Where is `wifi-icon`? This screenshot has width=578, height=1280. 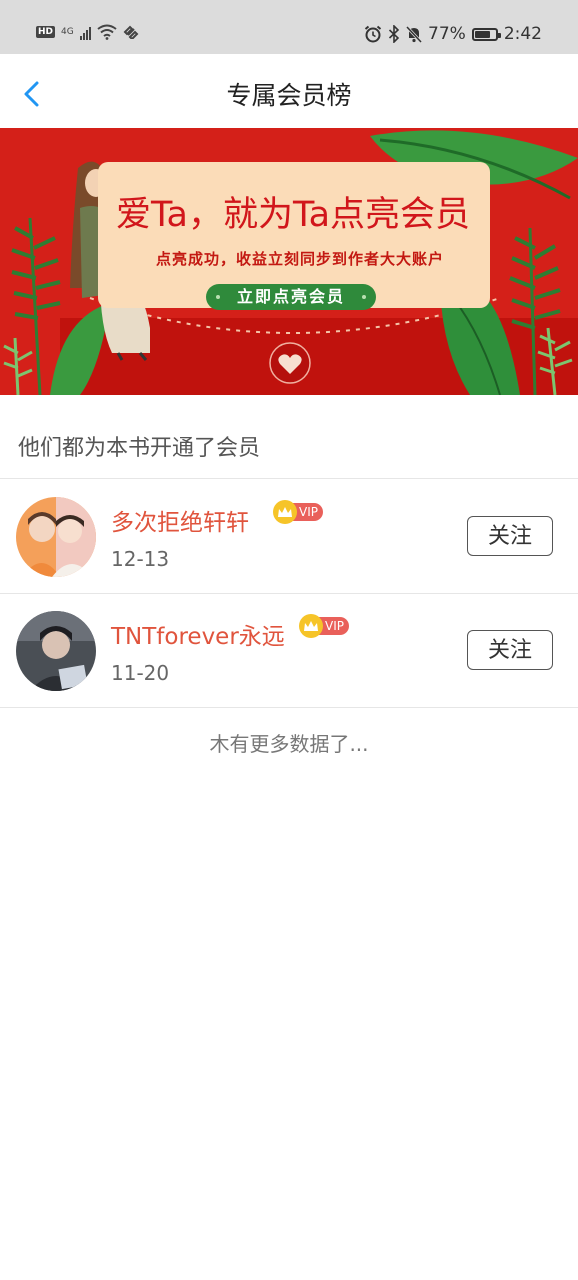 wifi-icon is located at coordinates (107, 32).